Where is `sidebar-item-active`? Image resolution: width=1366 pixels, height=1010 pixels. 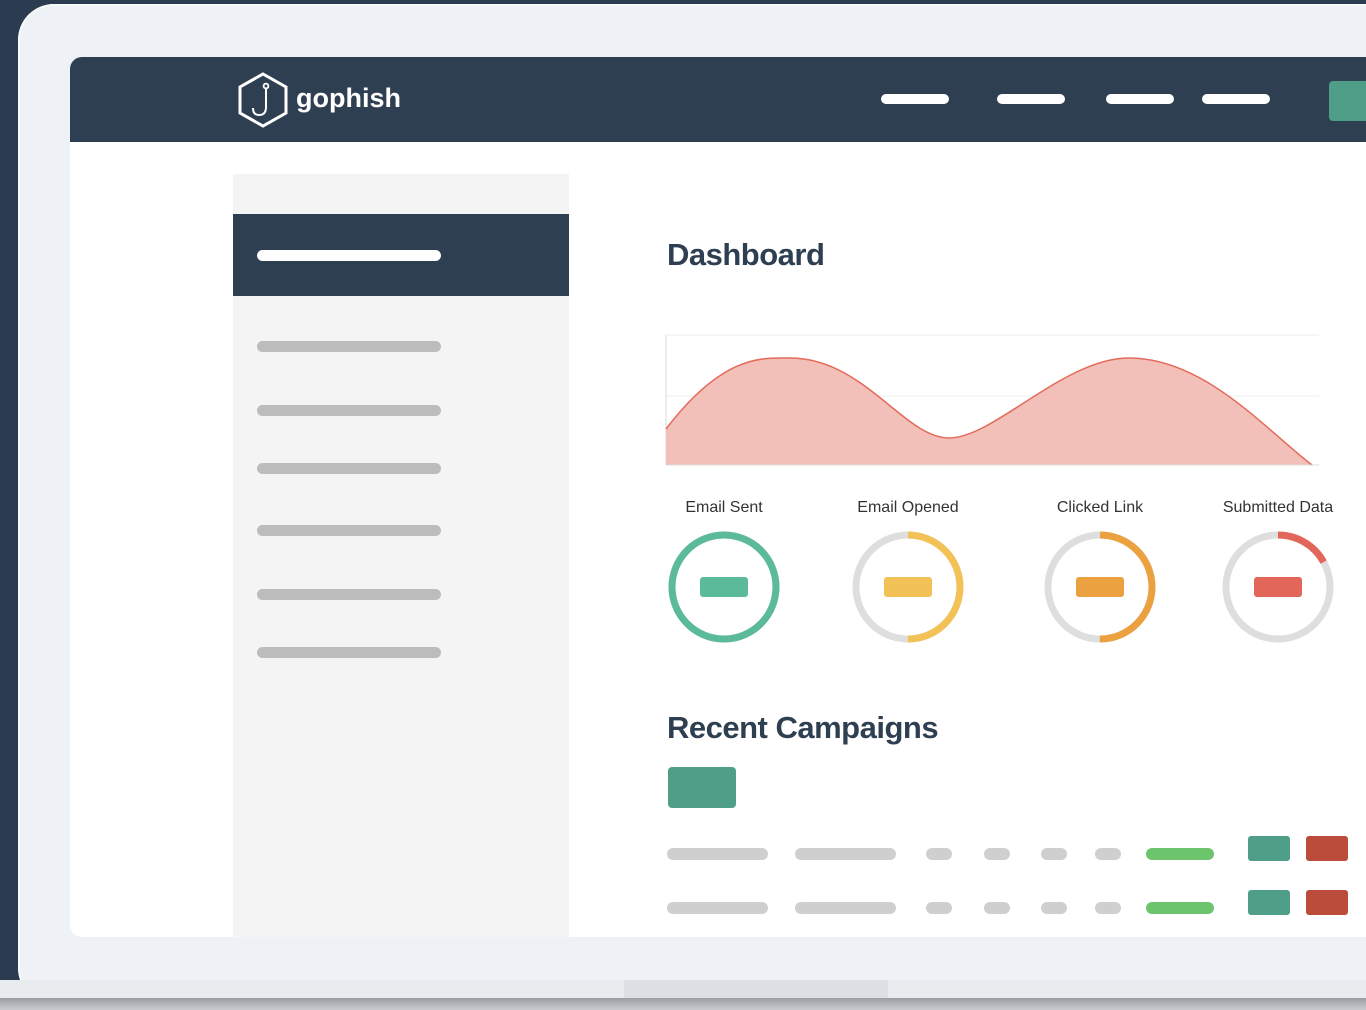 sidebar-item-active is located at coordinates (401, 255).